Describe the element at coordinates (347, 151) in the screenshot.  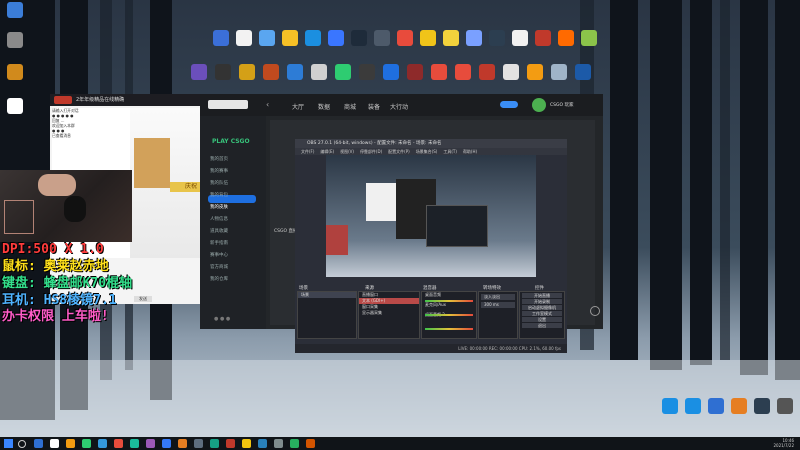
I see `obs-menu-item: 视图(V)` at that location.